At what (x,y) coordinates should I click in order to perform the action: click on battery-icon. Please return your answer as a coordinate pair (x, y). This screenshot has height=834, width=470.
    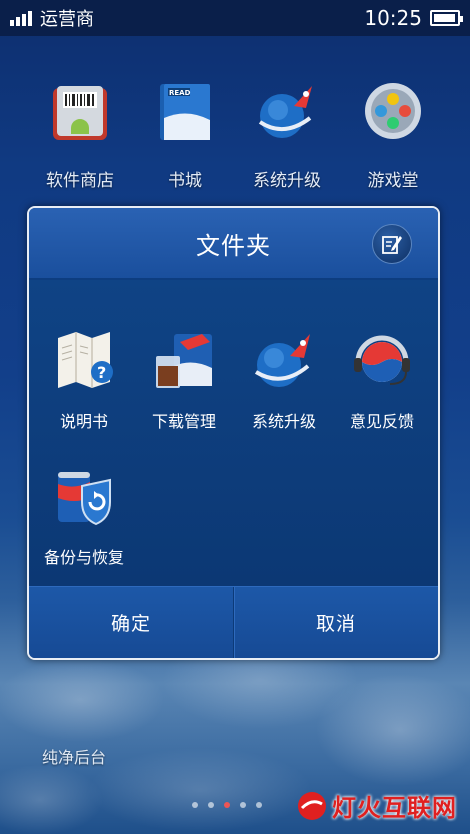
    Looking at the image, I should click on (446, 18).